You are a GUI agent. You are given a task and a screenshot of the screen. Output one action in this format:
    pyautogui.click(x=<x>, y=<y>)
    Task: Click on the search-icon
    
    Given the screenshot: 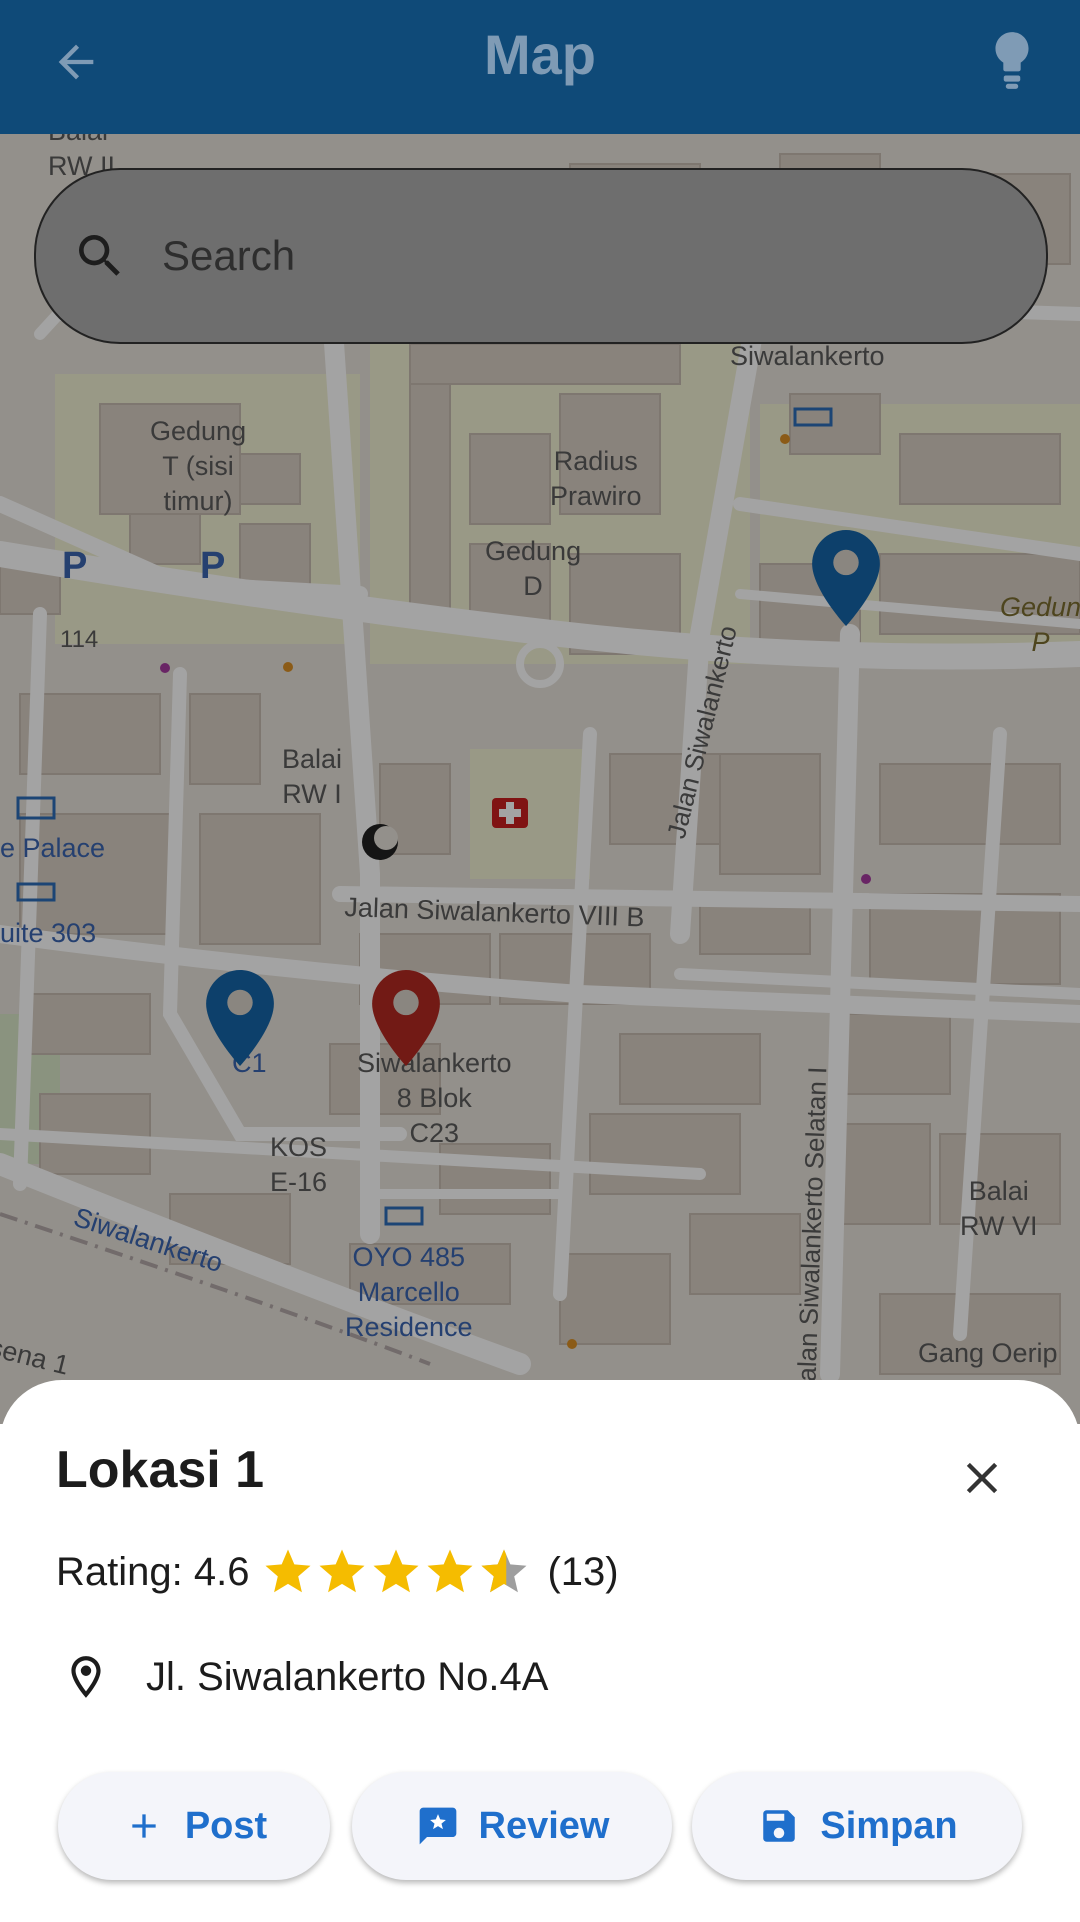 What is the action you would take?
    pyautogui.click(x=100, y=256)
    